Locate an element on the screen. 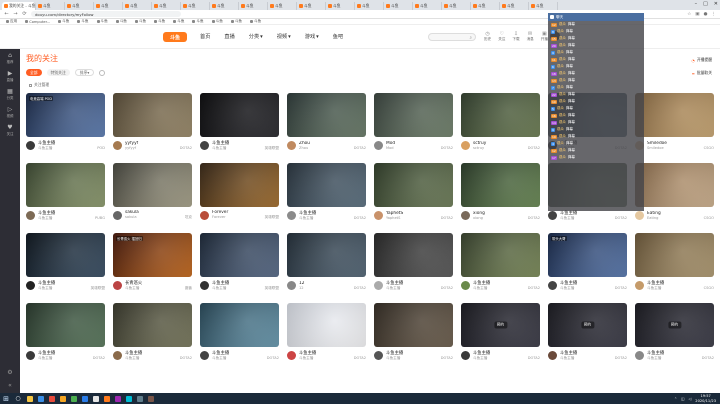  stream-card: 长青巡火 插回归 长青巡火 斗鱼主播 魔兽 is located at coordinates (152, 267).